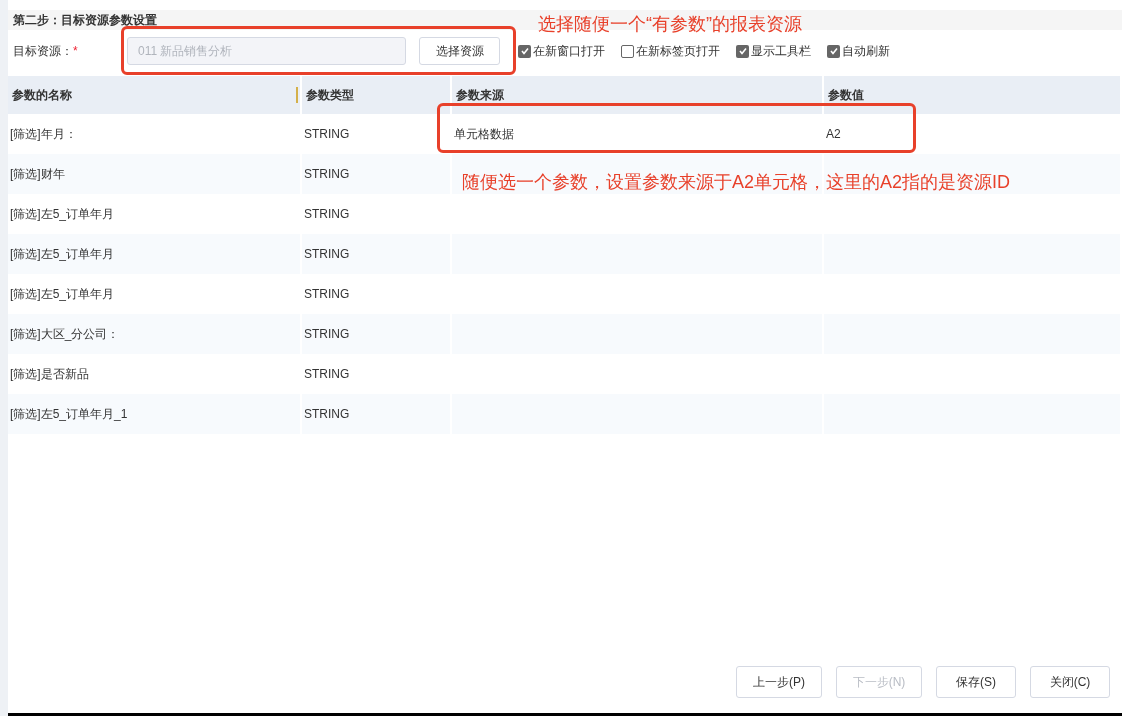  What do you see at coordinates (480, 95) in the screenshot?
I see `column-header: 参数来源` at bounding box center [480, 95].